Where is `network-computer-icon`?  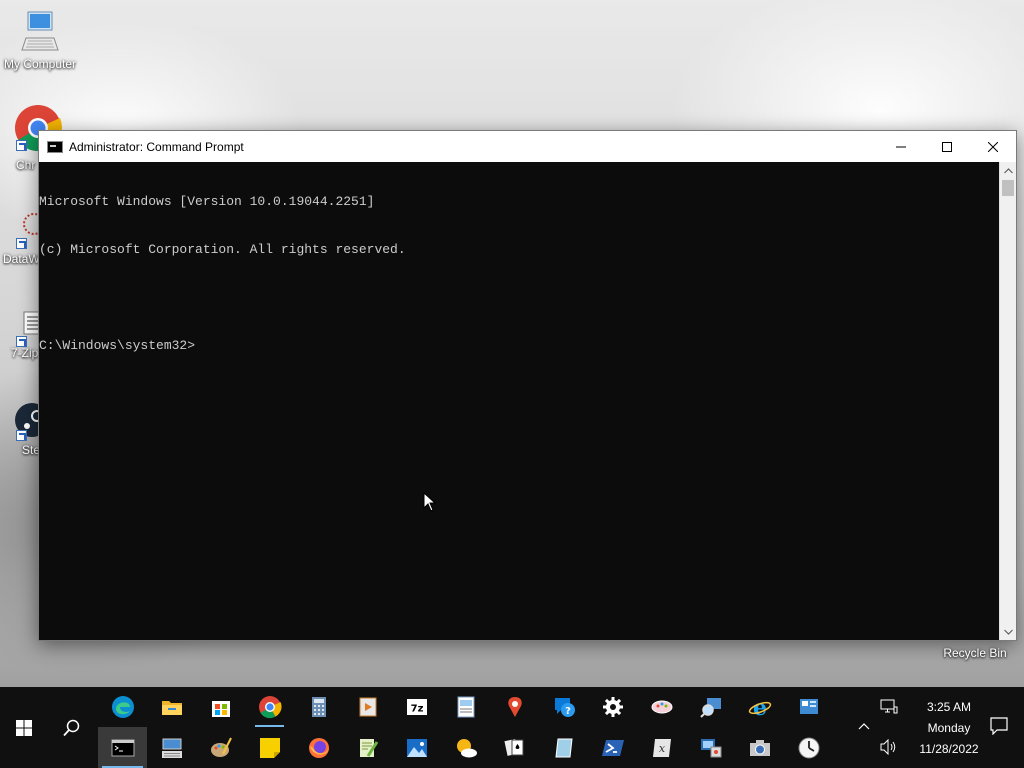
network-computer-icon is located at coordinates (710, 747).